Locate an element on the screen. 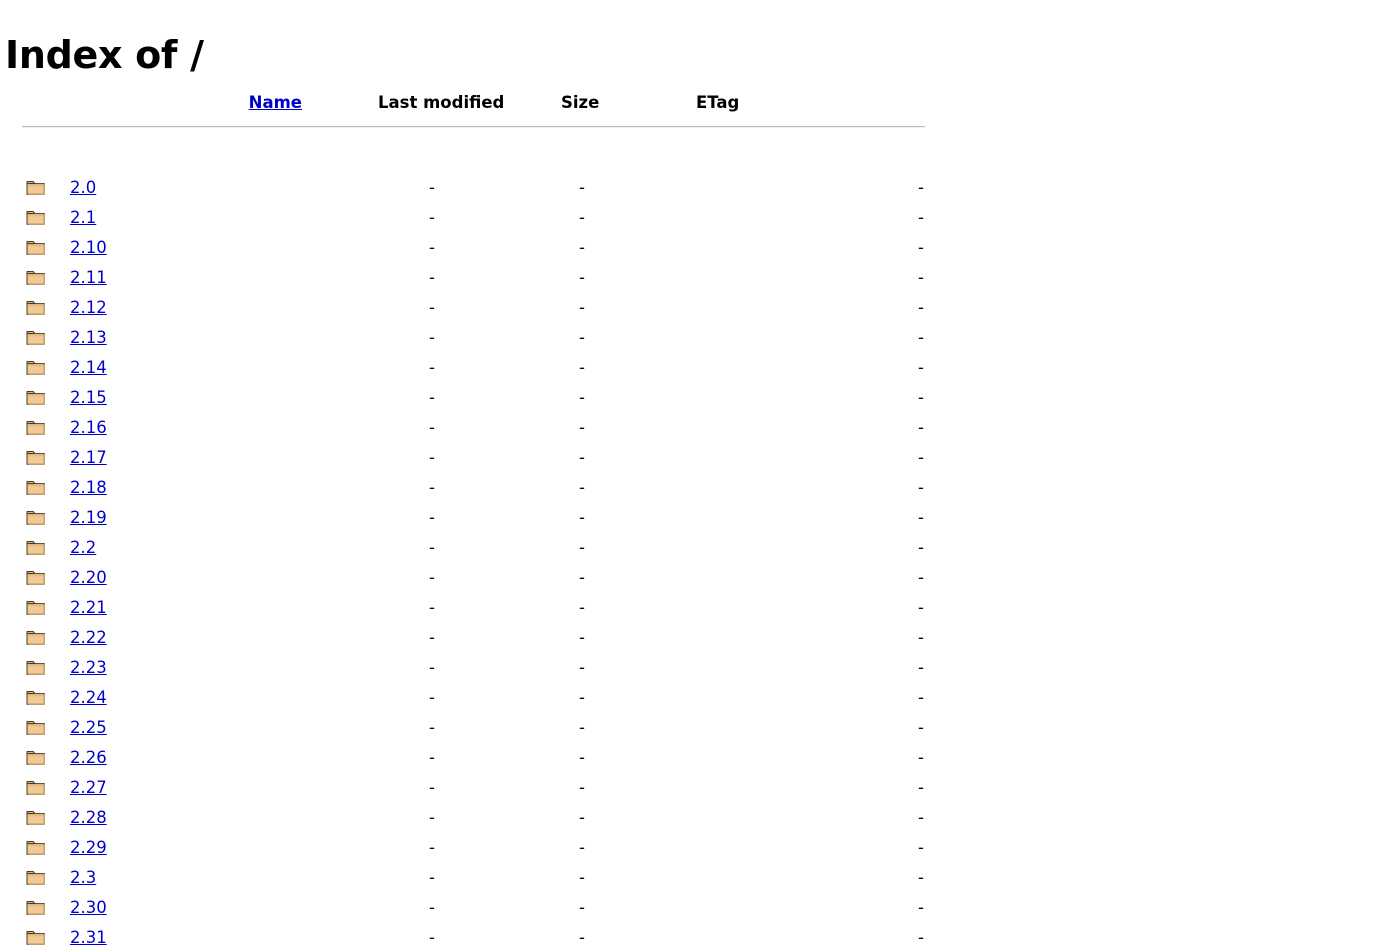  table-row: 2.15 - - - is located at coordinates (470, 397).